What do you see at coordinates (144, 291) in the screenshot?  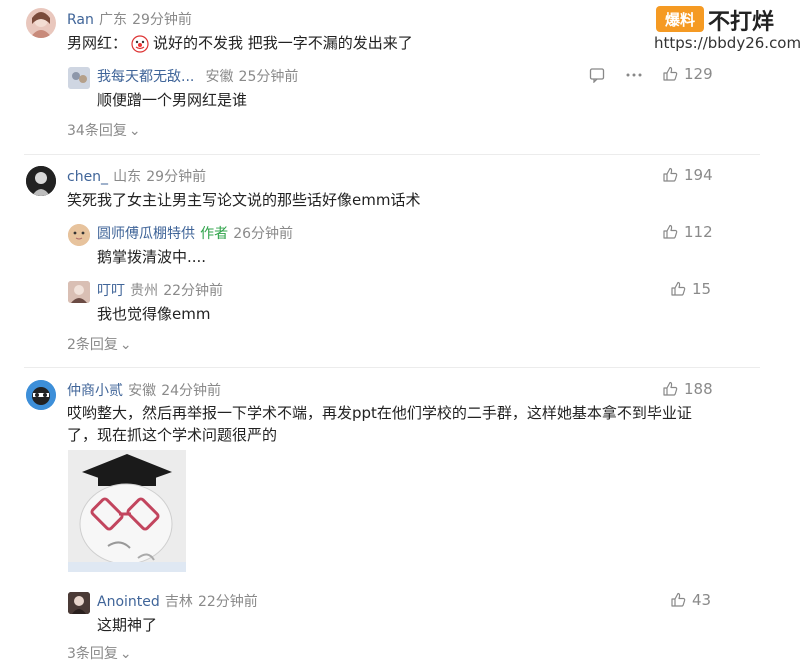 I see `location: 贵州` at bounding box center [144, 291].